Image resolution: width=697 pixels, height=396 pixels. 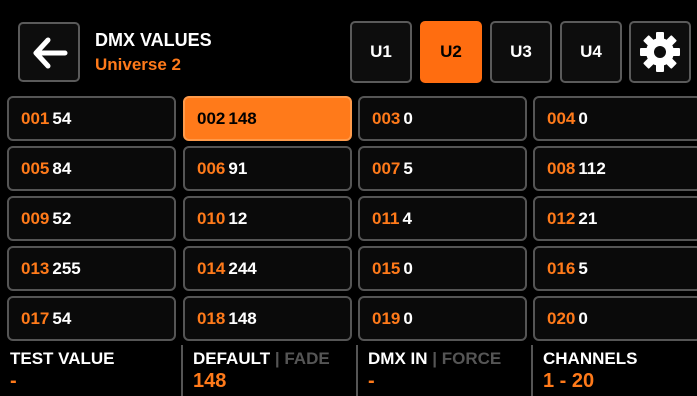 What do you see at coordinates (615, 268) in the screenshot?
I see `channel-cell-016: 016 5` at bounding box center [615, 268].